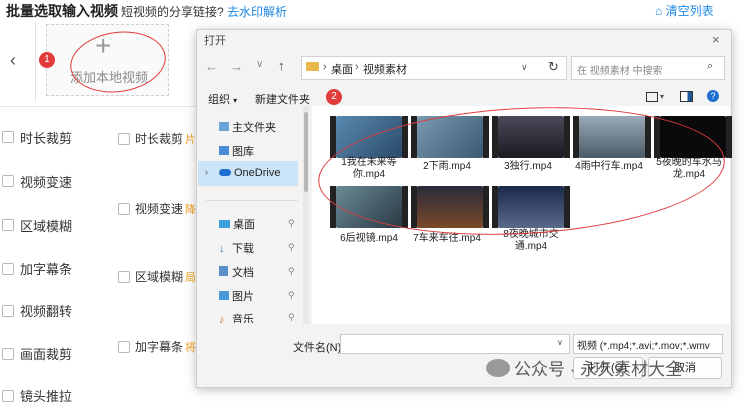 The height and width of the screenshot is (405, 751). What do you see at coordinates (620, 71) in the screenshot?
I see `search-placeholder: 在 视频素材 中搜索` at bounding box center [620, 71].